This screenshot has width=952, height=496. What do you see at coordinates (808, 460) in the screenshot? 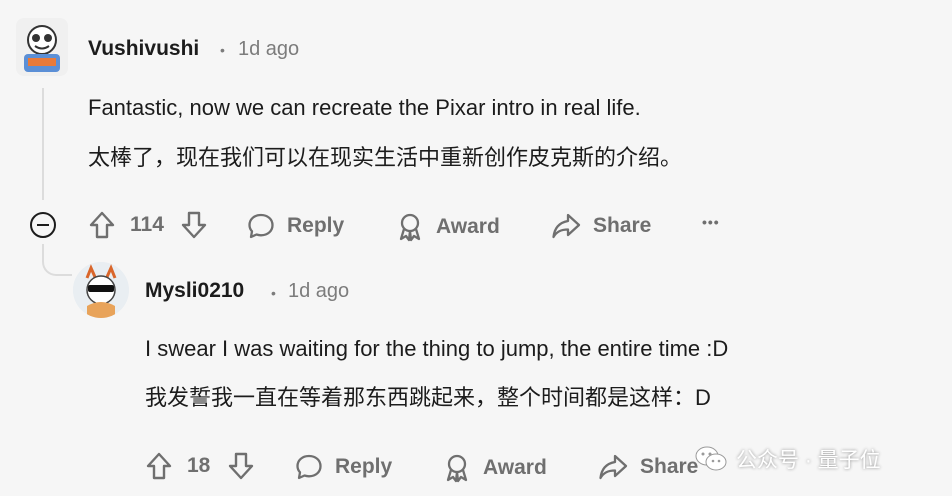
I see `watermark-text: 公众号 · 量子位` at bounding box center [808, 460].